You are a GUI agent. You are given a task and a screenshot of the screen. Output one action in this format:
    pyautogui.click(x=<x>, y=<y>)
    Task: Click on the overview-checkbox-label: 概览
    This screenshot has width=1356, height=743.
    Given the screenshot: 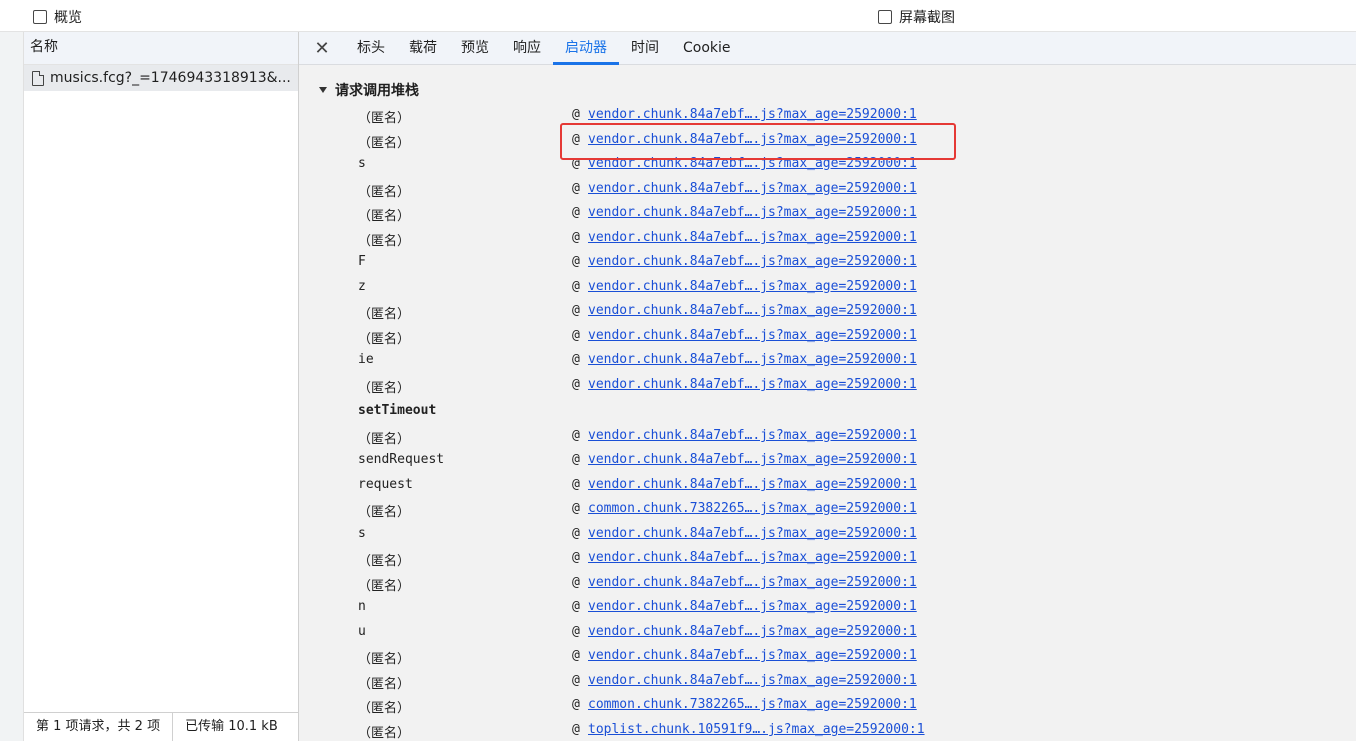 What is the action you would take?
    pyautogui.click(x=68, y=18)
    